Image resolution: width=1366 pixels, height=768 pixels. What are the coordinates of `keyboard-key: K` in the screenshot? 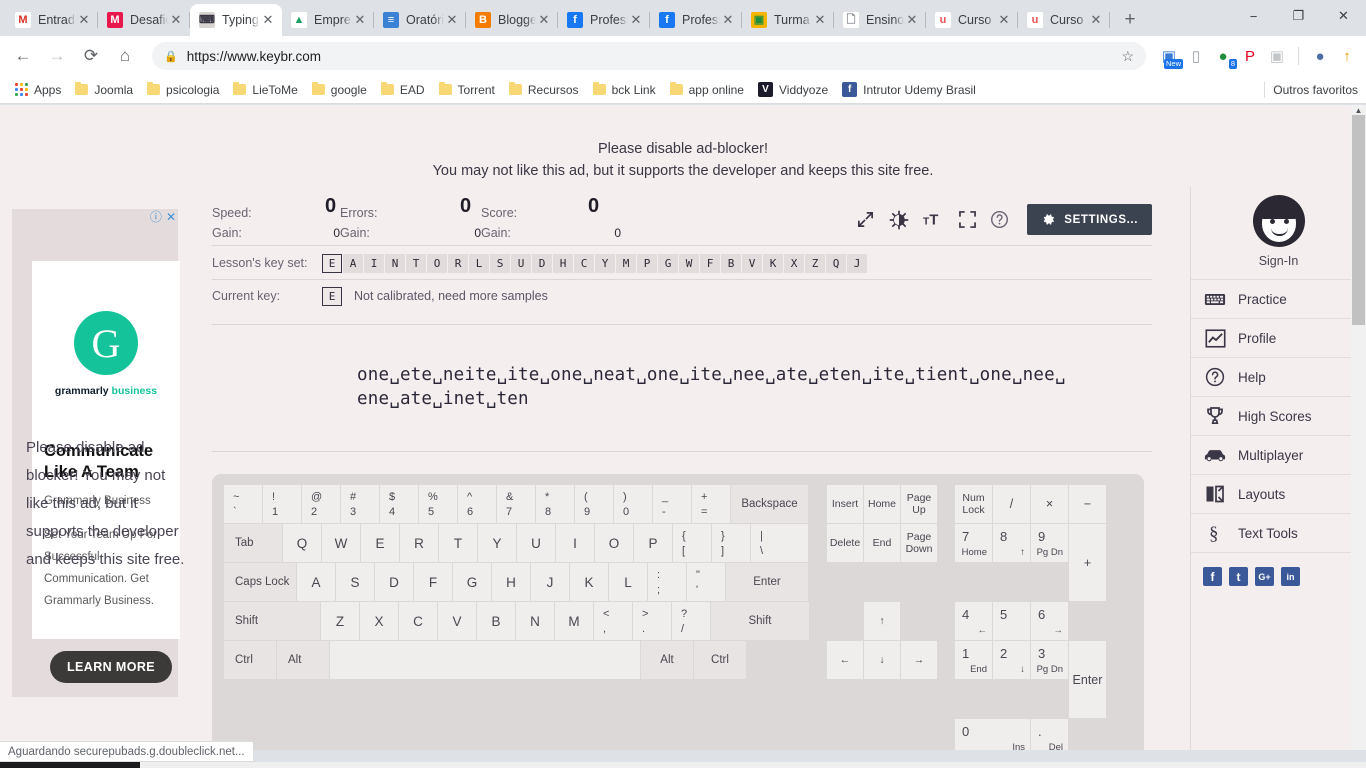 It's located at (589, 582).